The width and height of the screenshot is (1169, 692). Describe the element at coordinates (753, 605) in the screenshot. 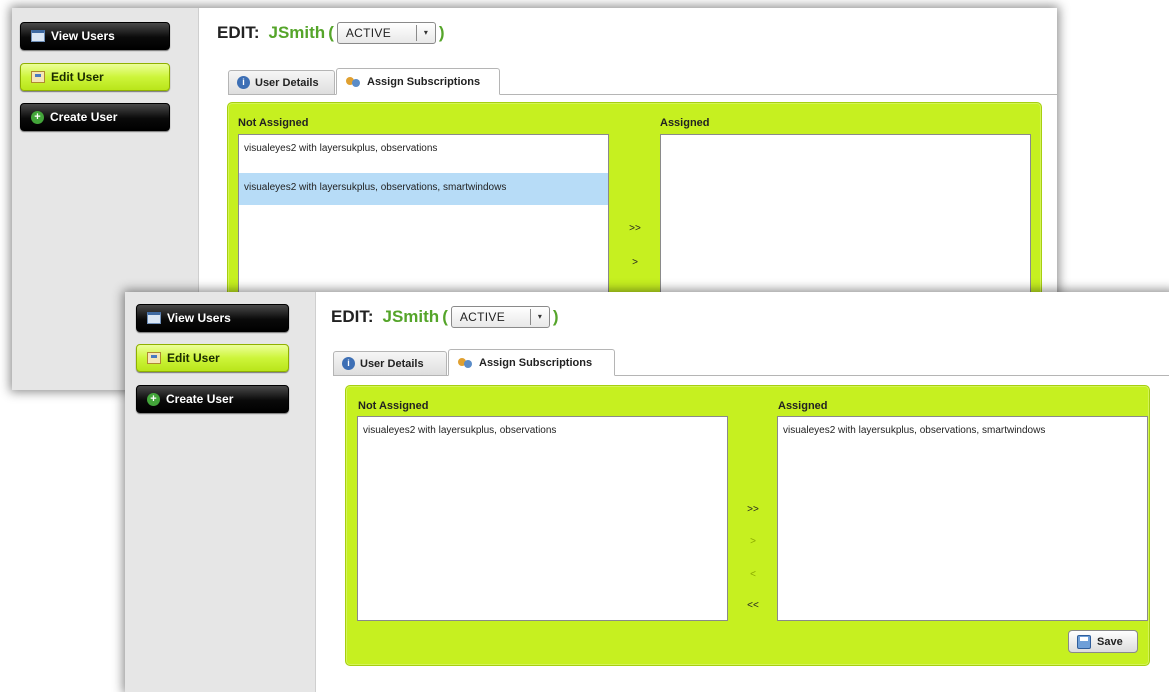

I see `remove-all-button: <<` at that location.